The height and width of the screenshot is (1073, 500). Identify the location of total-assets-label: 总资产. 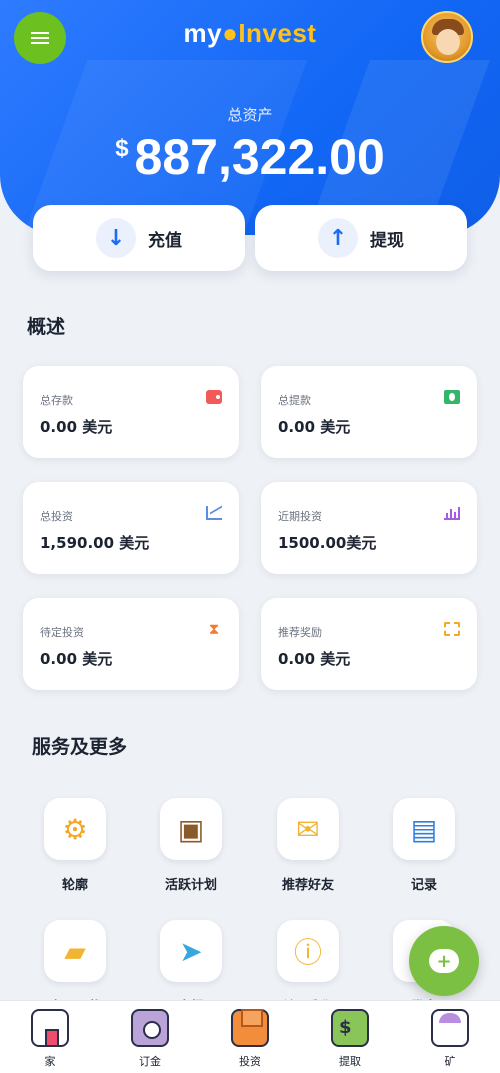
(250, 115).